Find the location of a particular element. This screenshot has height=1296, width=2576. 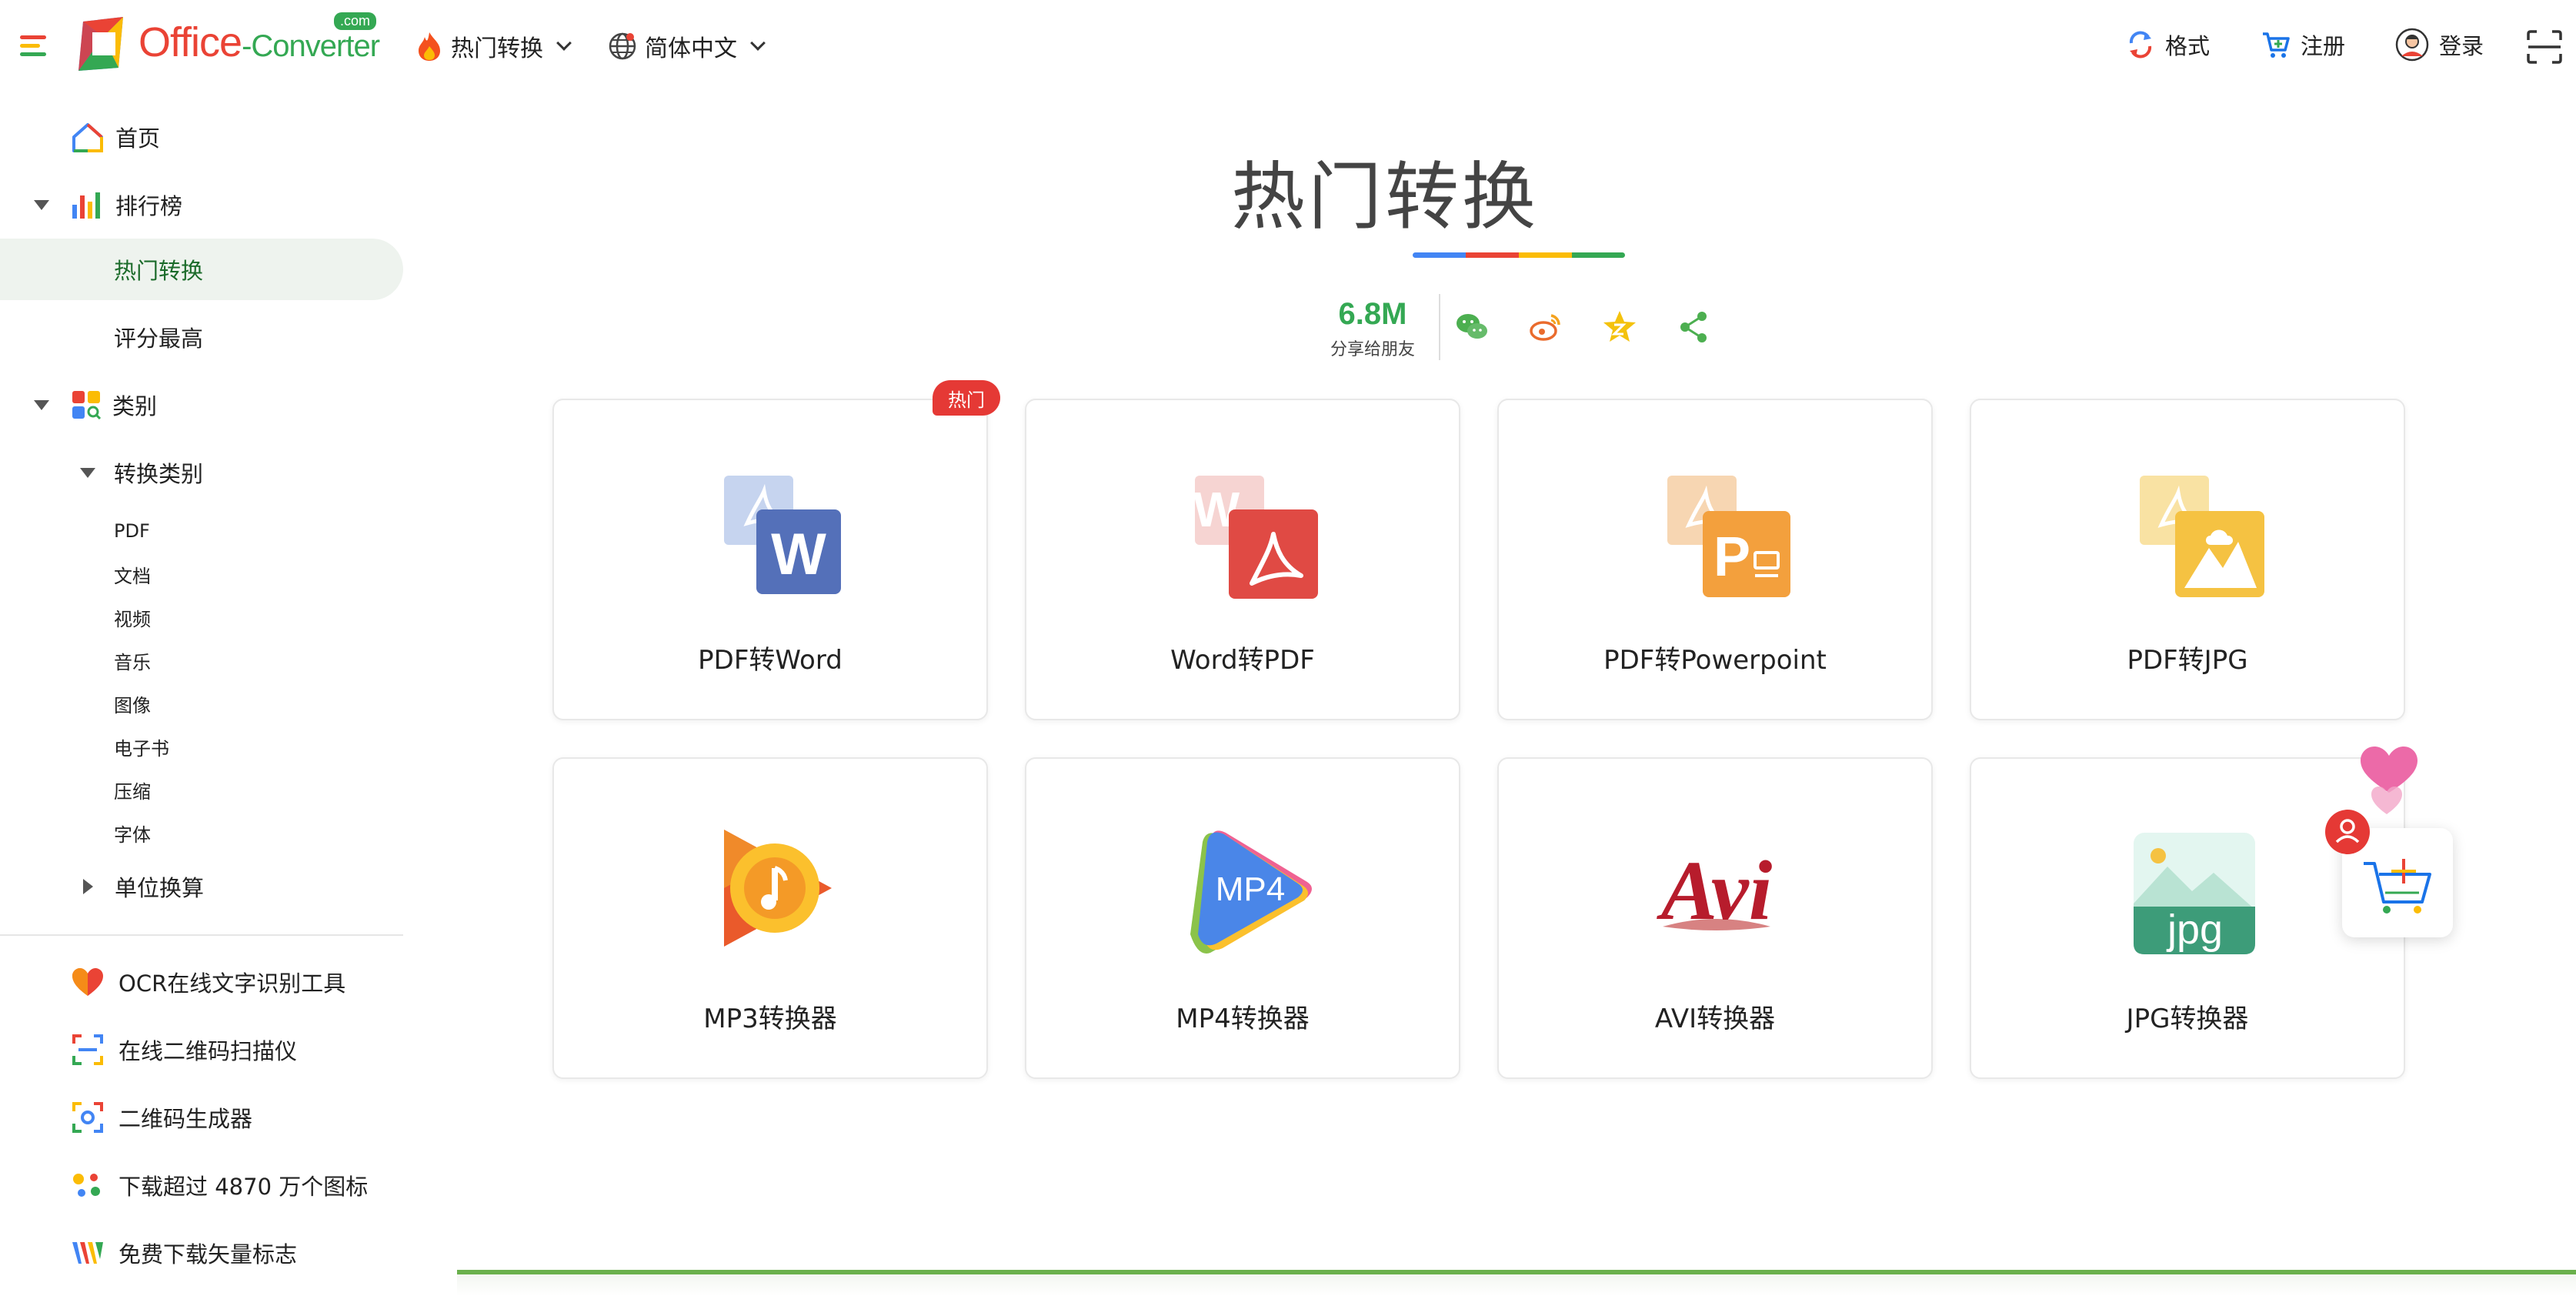

logo-com-badge: .com is located at coordinates (356, 21).